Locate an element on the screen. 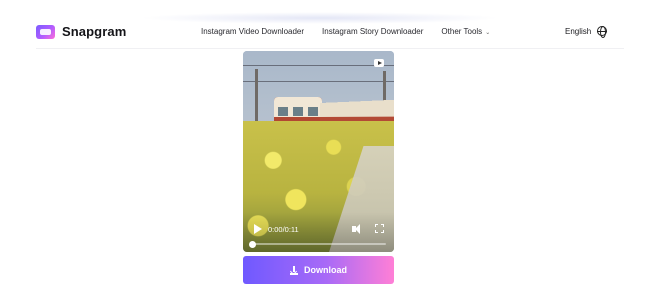 This screenshot has height=306, width=654. language-selector: English is located at coordinates (586, 32).